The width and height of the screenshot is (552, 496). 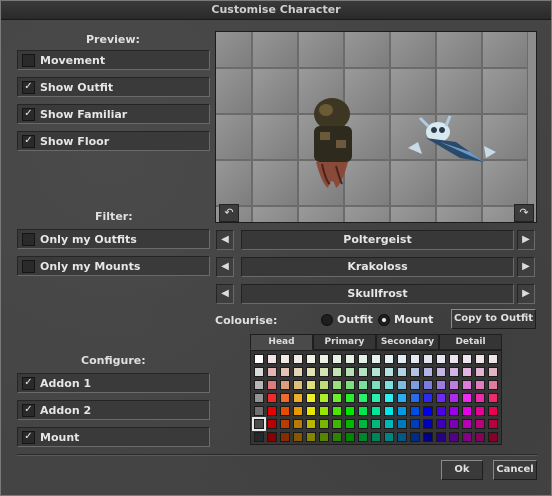 What do you see at coordinates (524, 213) in the screenshot?
I see `rotate-right-icon: ↷` at bounding box center [524, 213].